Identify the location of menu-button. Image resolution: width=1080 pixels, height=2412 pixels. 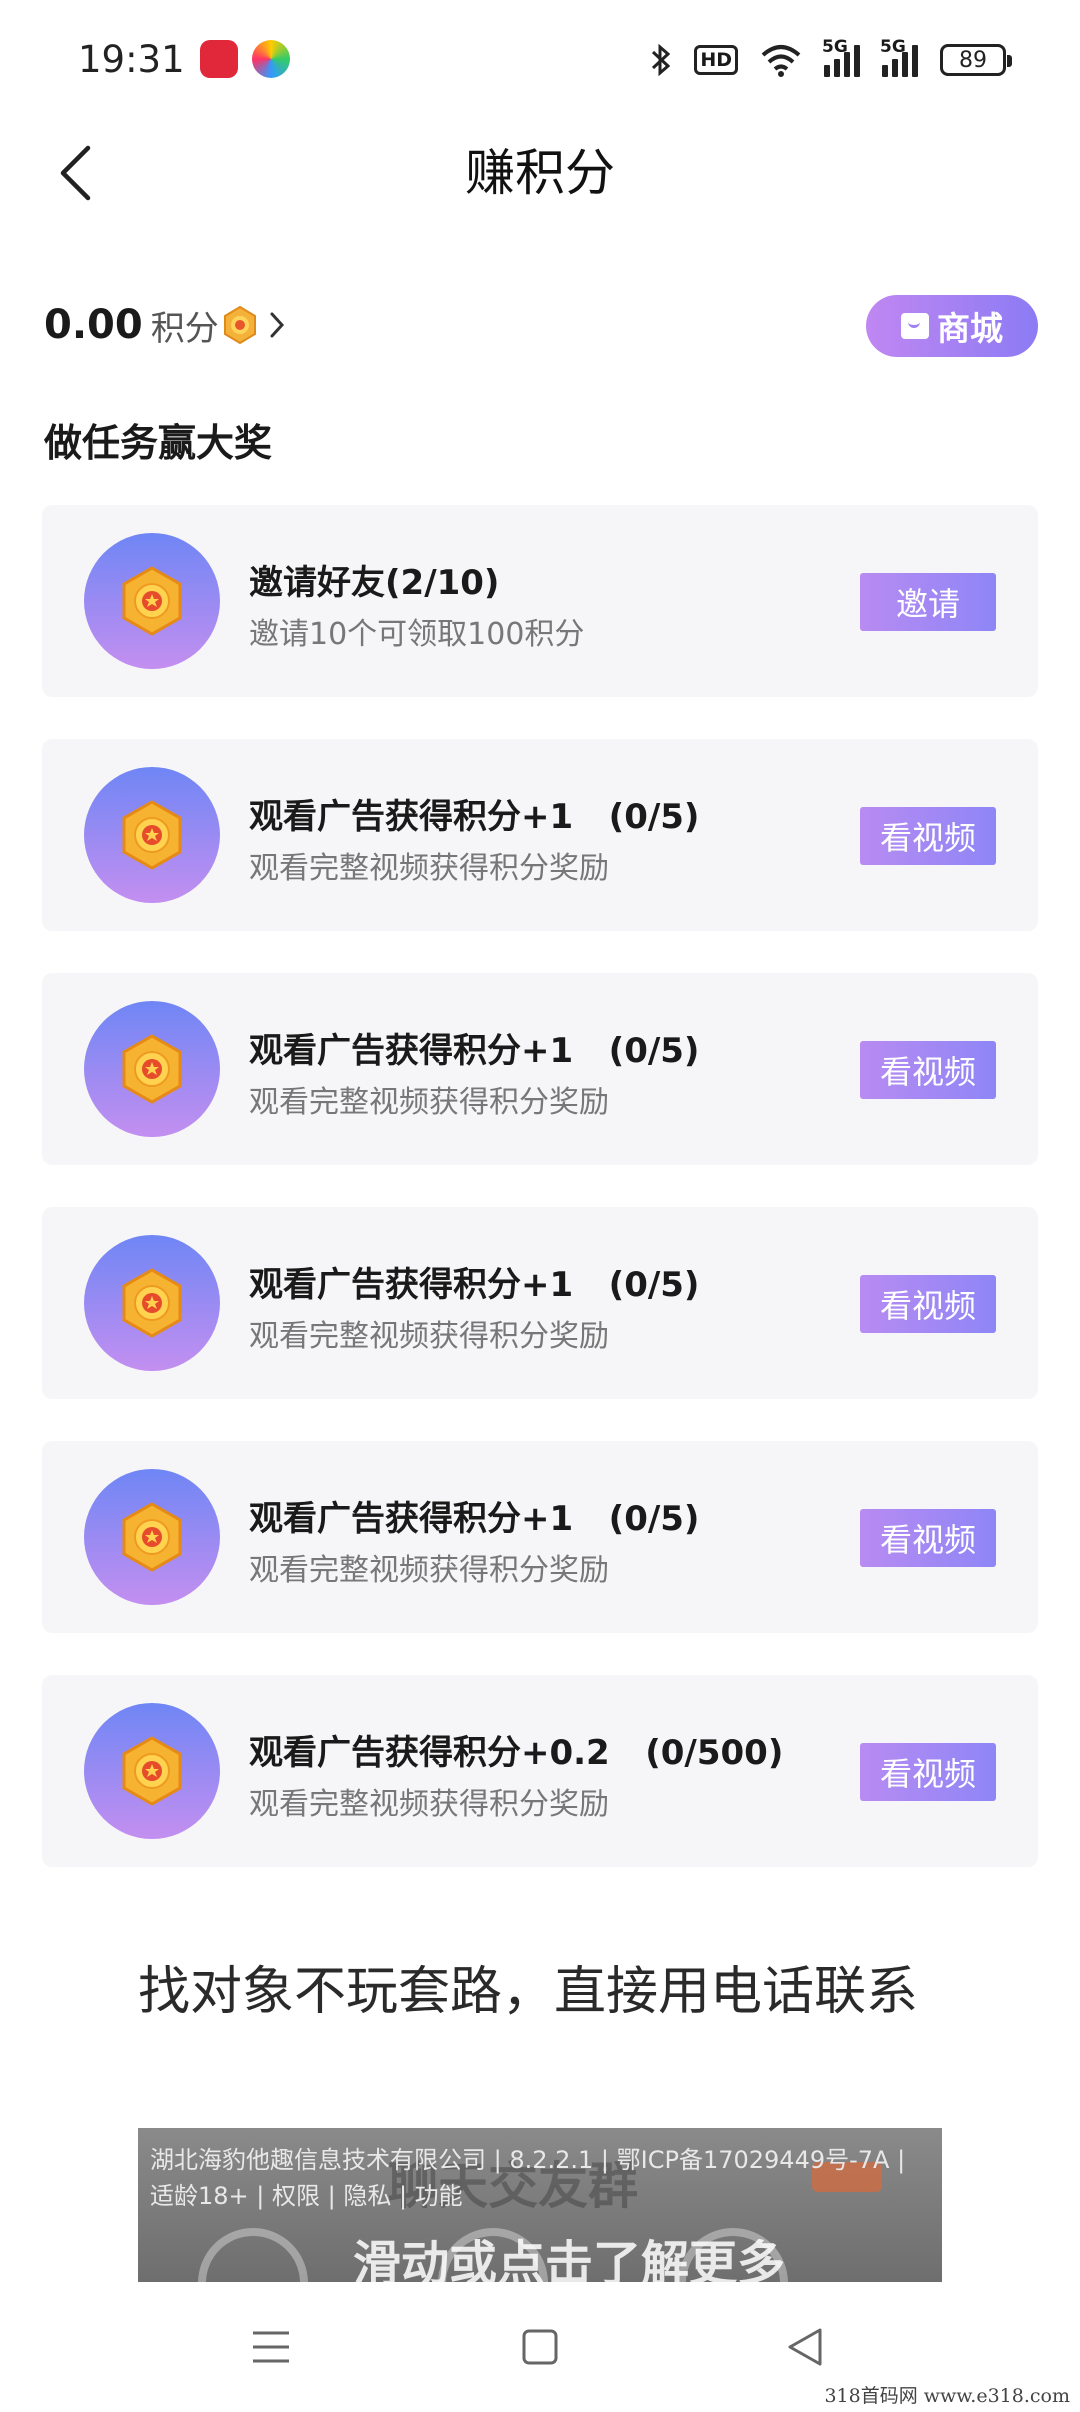
(271, 2347).